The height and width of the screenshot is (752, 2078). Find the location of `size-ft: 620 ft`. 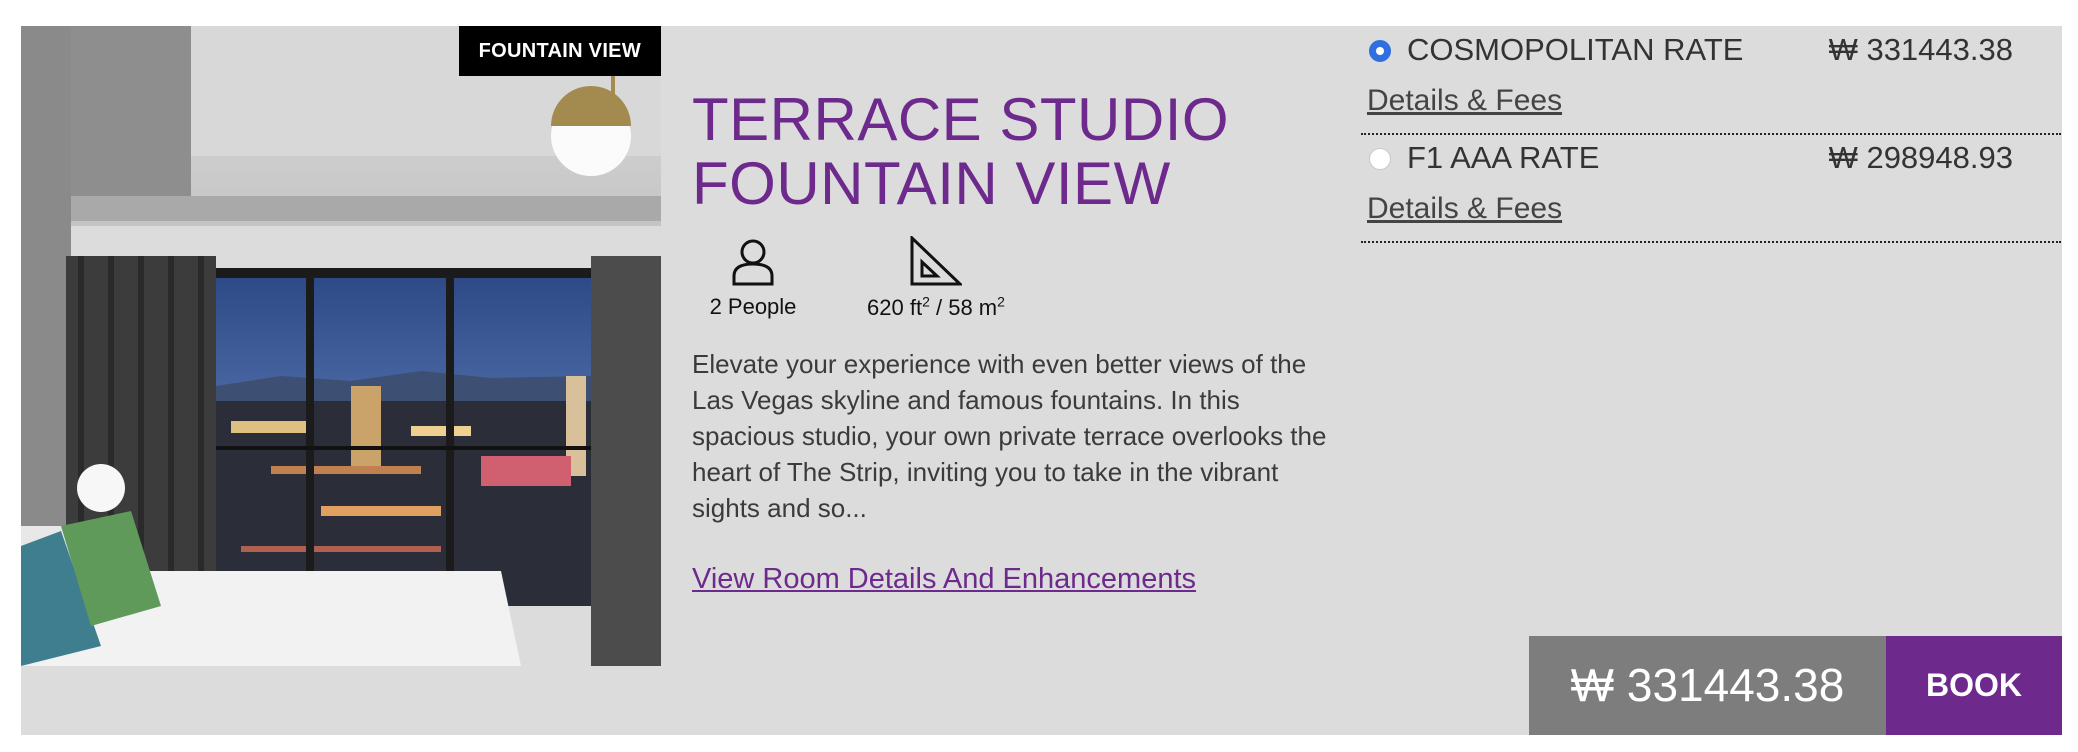

size-ft: 620 ft is located at coordinates (895, 308).